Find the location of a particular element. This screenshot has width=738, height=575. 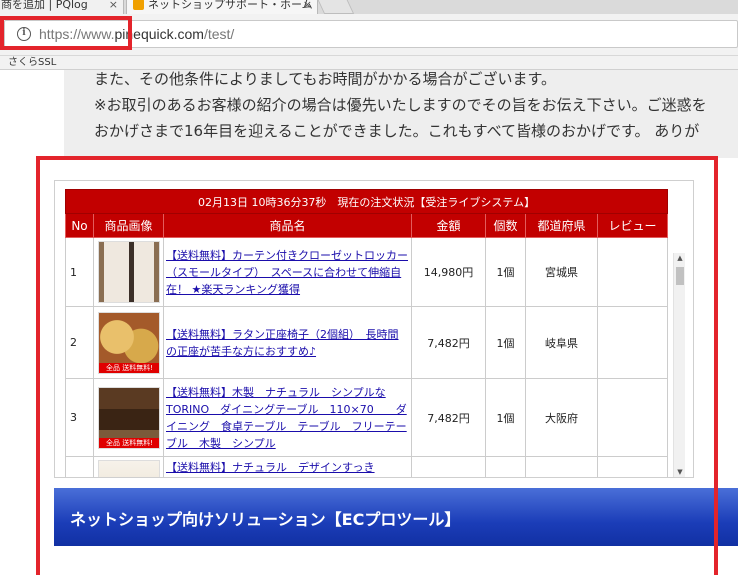

url-path: /test/ is located at coordinates (219, 34).